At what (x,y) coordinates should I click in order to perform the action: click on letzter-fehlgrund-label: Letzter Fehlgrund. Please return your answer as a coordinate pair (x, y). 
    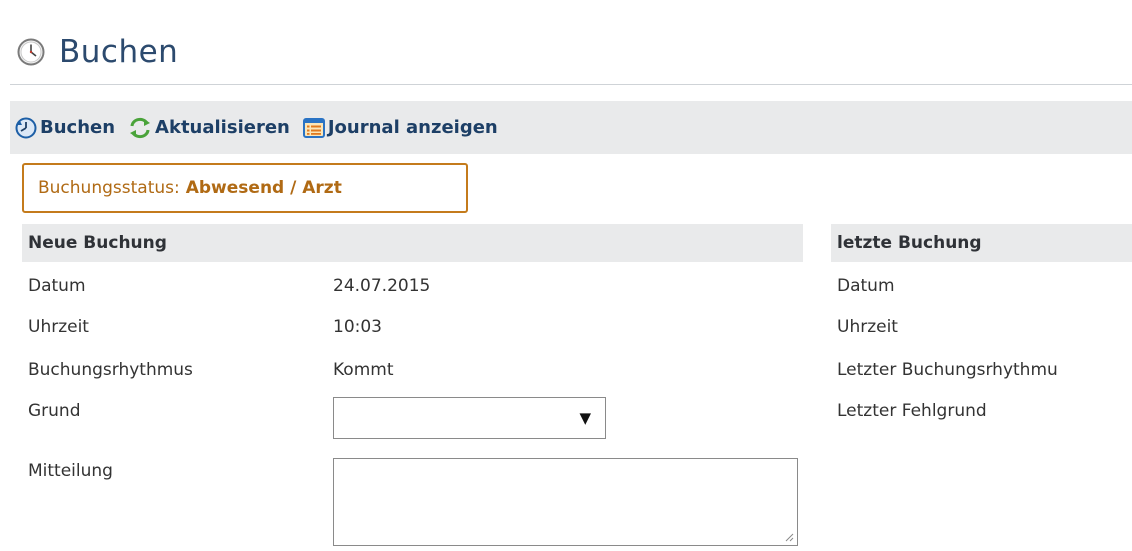
    Looking at the image, I should click on (912, 411).